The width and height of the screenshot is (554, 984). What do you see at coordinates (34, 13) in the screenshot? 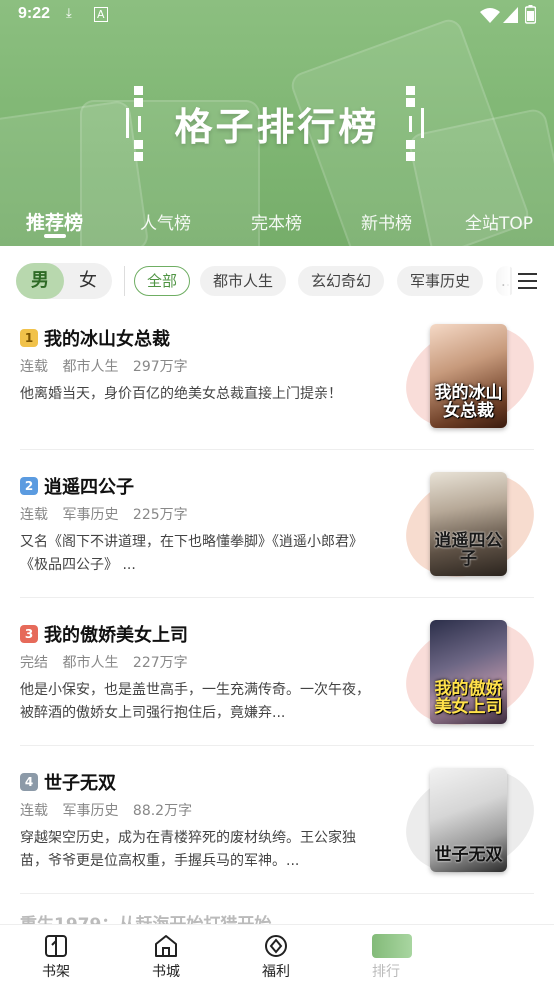
I see `status-time: 9:22` at bounding box center [34, 13].